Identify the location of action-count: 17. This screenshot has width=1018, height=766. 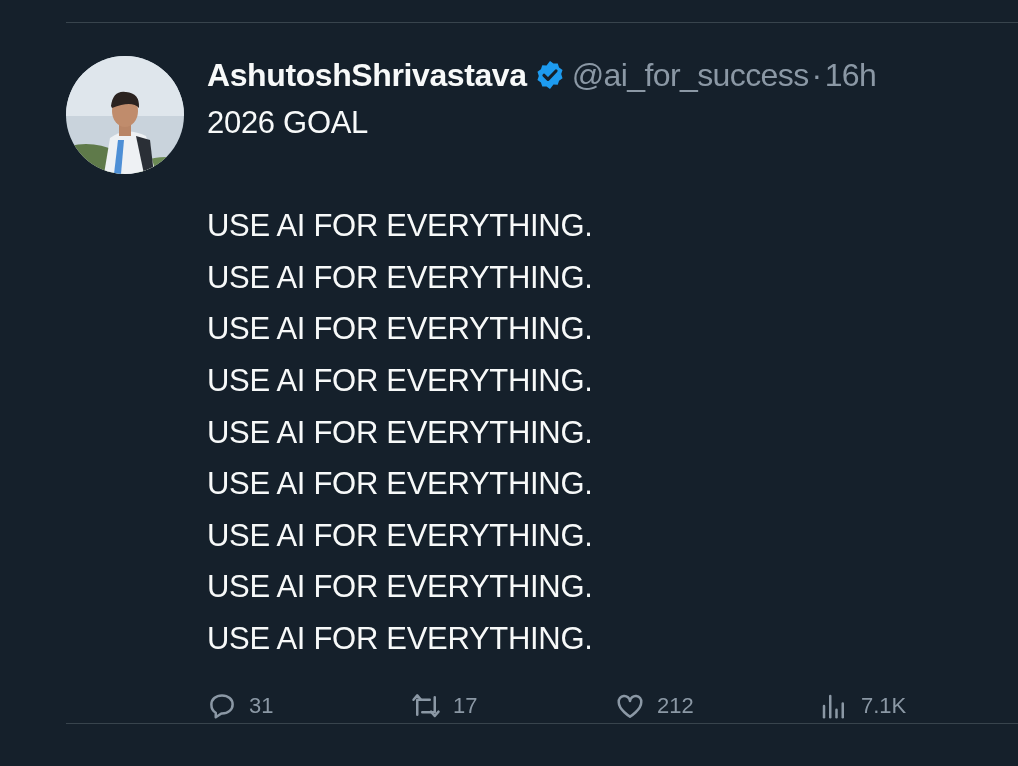
(465, 705).